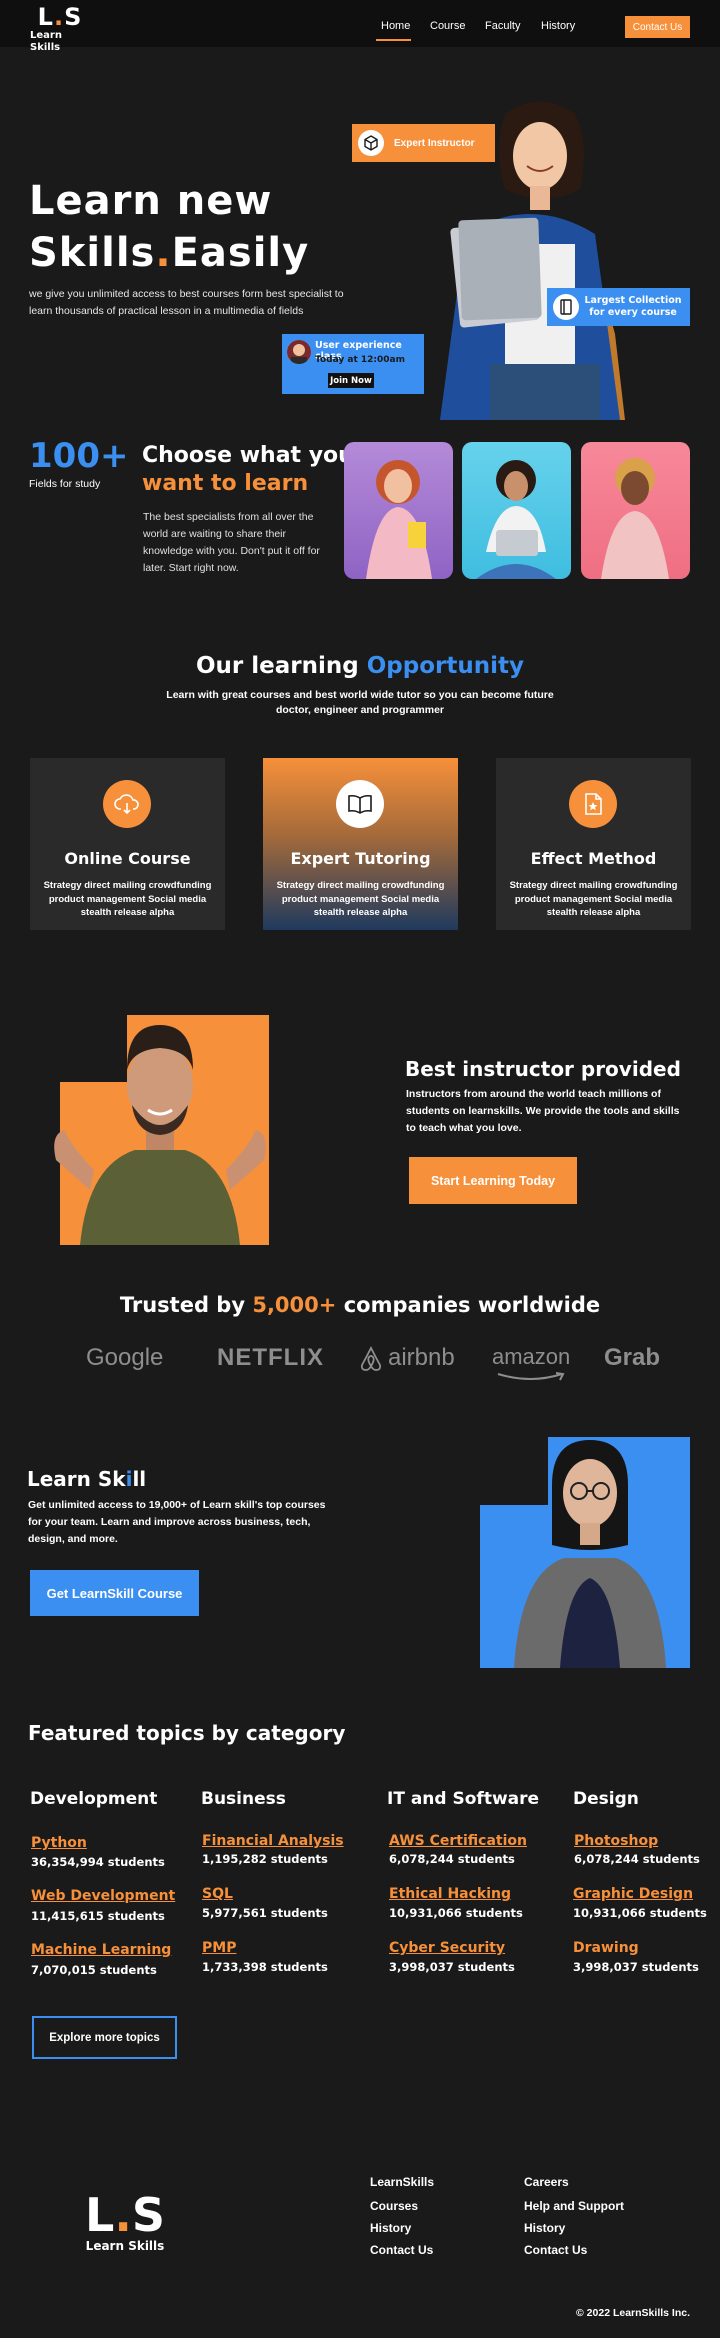  Describe the element at coordinates (217, 1894) in the screenshot. I see `topic-link-sql: SQL` at that location.